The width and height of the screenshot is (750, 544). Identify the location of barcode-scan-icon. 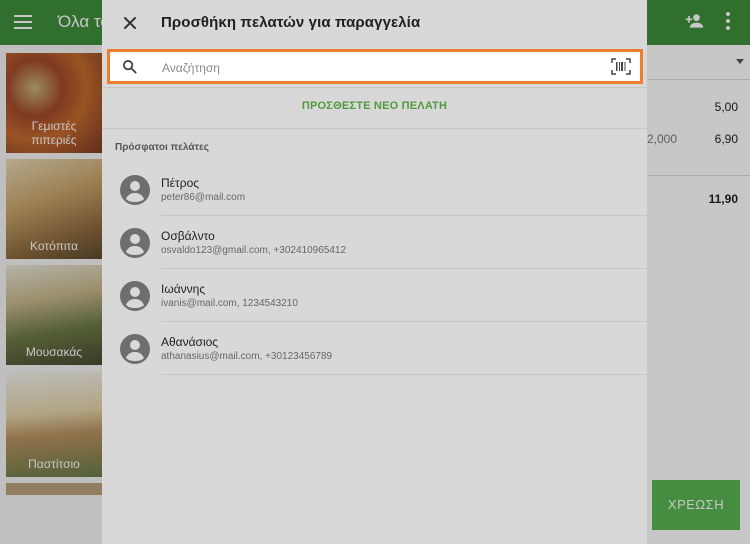
(621, 66).